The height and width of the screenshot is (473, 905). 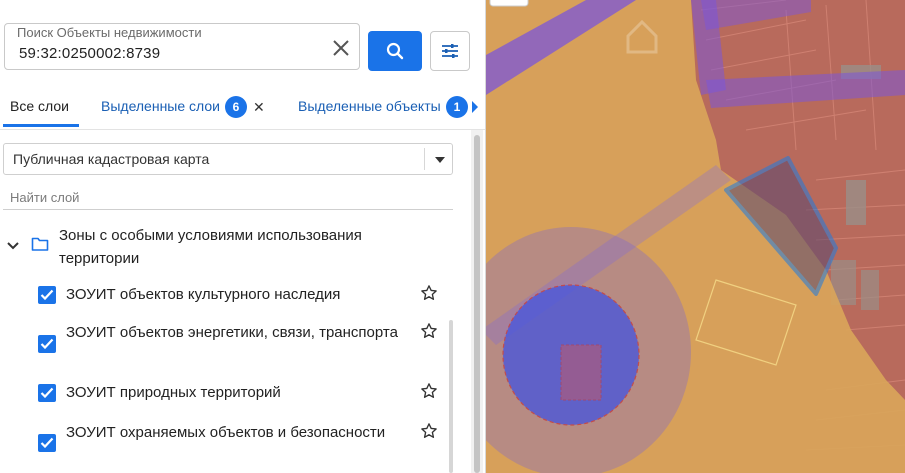 I want to click on tabs-scroll-right-button, so click(x=475, y=107).